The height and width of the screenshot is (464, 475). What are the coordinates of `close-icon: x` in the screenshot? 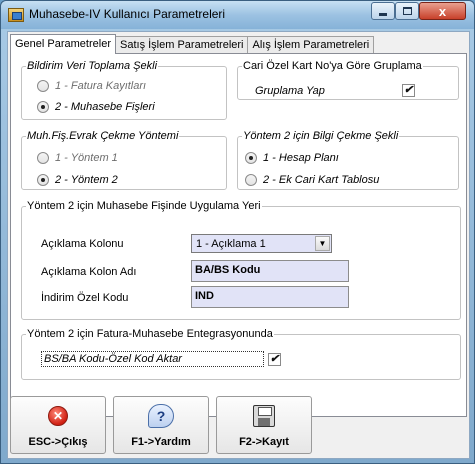 It's located at (442, 11).